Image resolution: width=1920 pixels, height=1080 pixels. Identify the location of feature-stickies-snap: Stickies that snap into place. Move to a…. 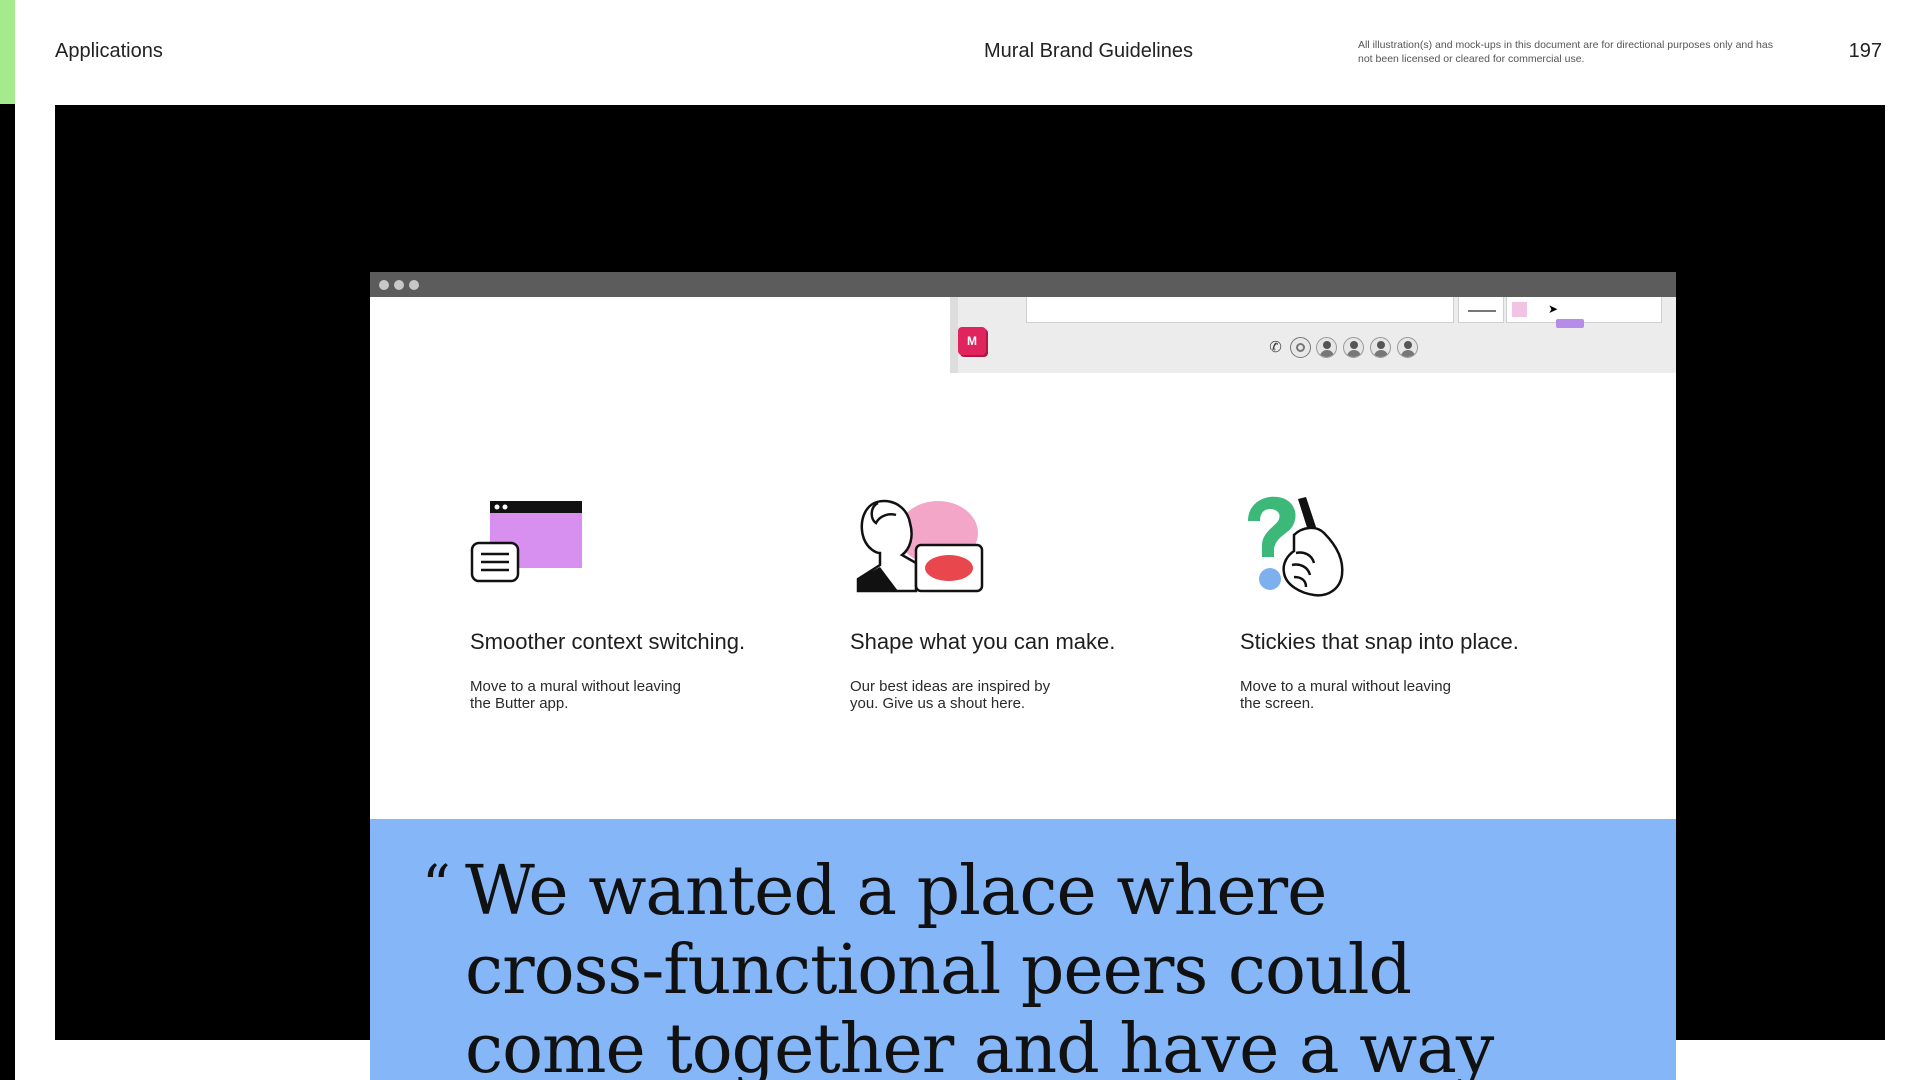
(1405, 602).